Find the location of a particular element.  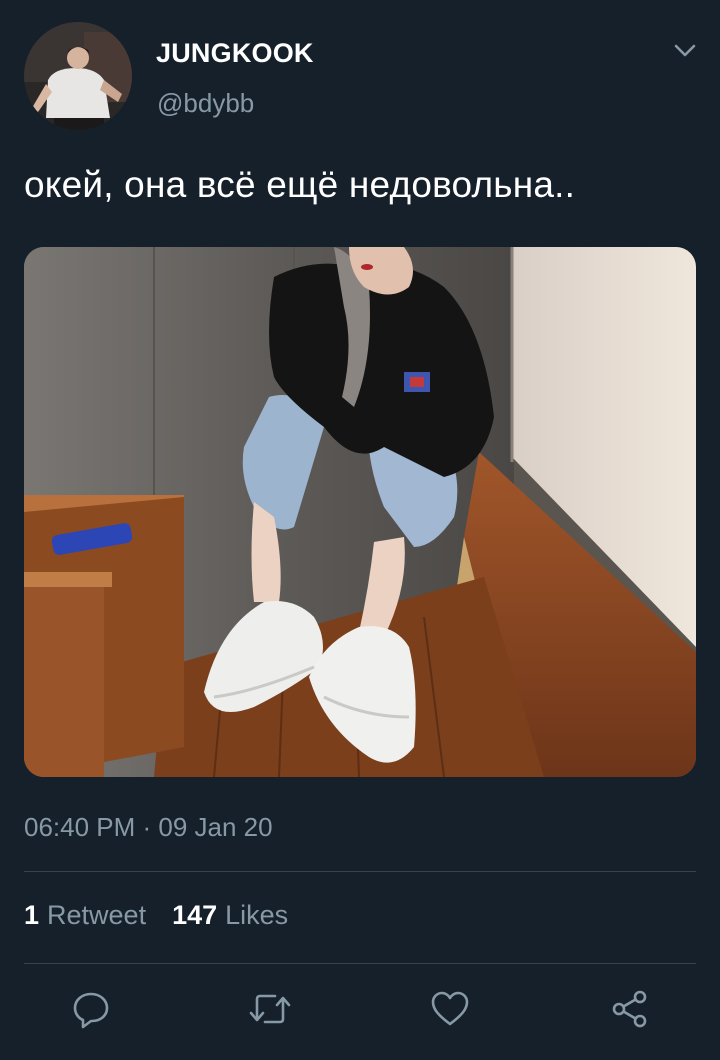

reply-icon is located at coordinates (91, 1009).